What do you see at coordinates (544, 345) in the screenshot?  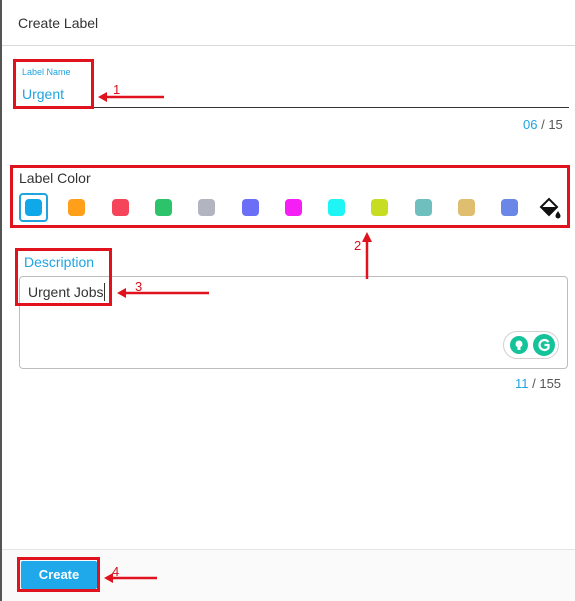 I see `grammarly-g-icon` at bounding box center [544, 345].